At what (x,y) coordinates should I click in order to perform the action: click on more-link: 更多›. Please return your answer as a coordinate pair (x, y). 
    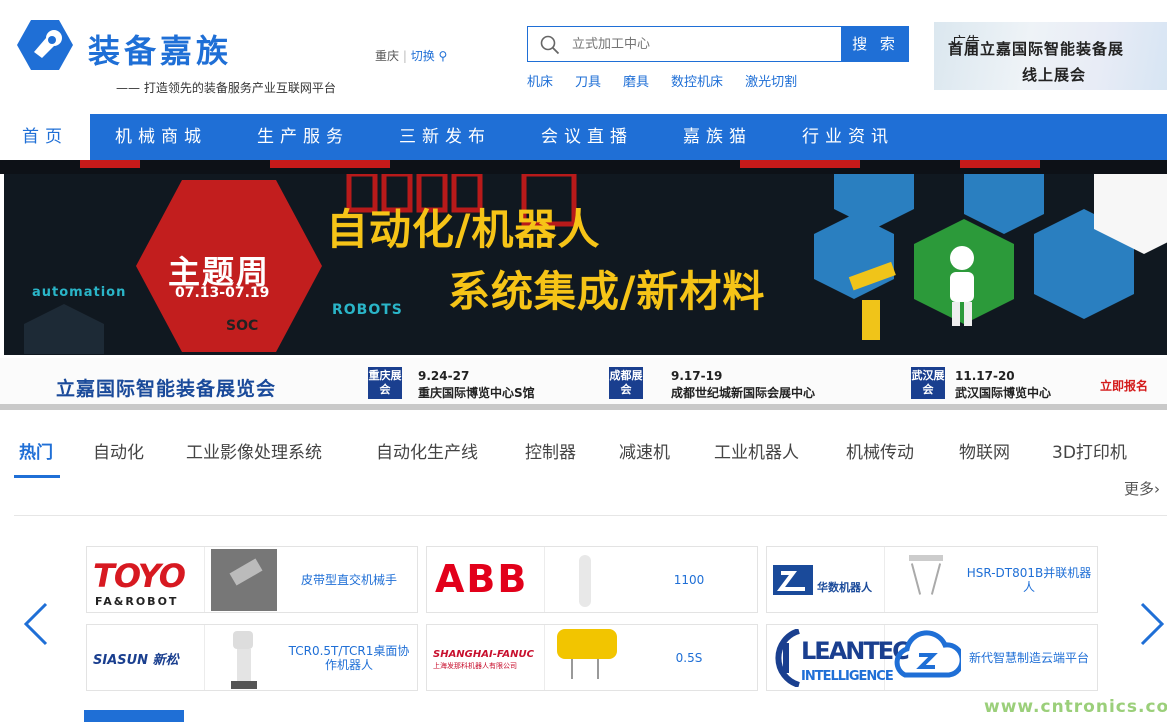
    Looking at the image, I should click on (1142, 488).